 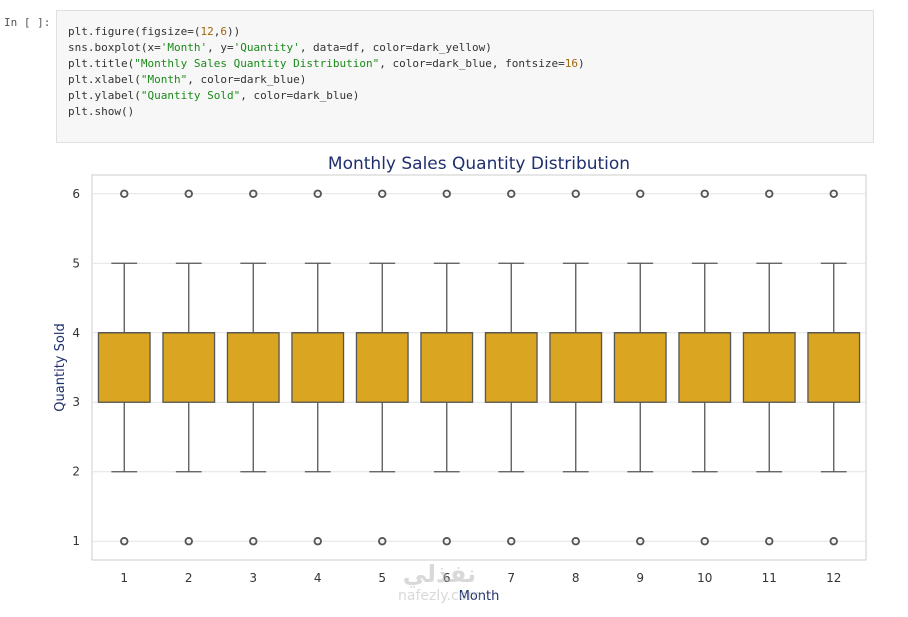 I want to click on code-token: "Monthly Sales Quantity Distribution", so click(x=257, y=63).